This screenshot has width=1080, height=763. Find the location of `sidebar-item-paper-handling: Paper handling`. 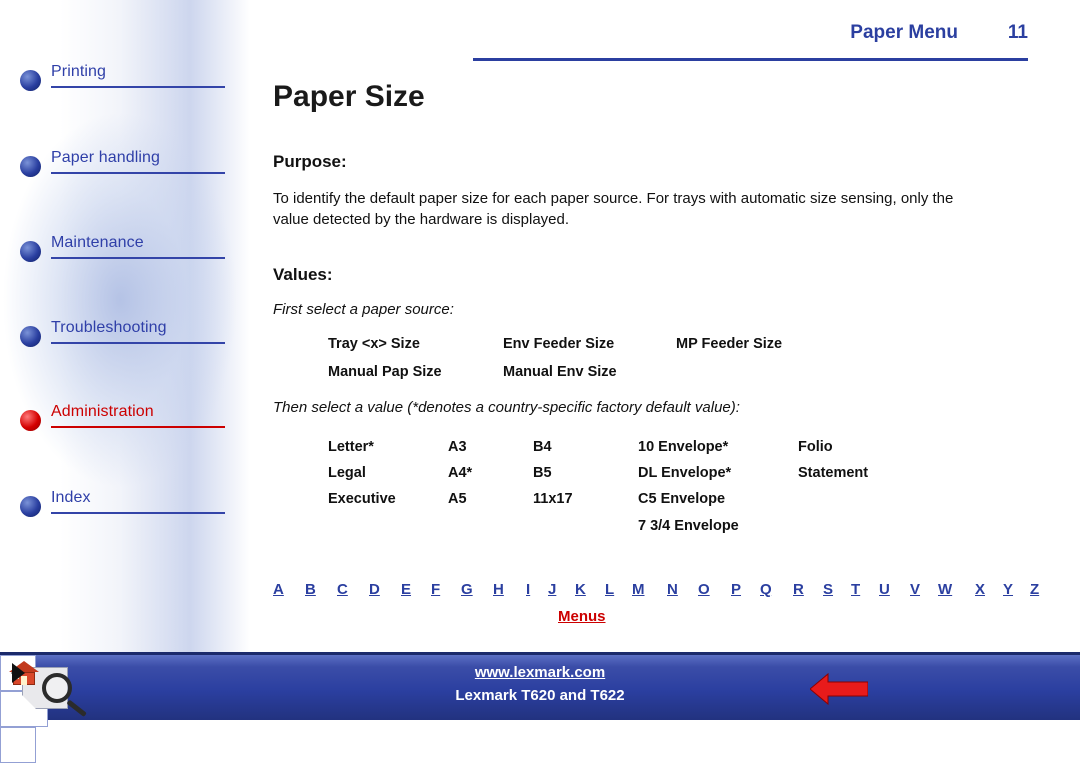

sidebar-item-paper-handling: Paper handling is located at coordinates (122, 158).